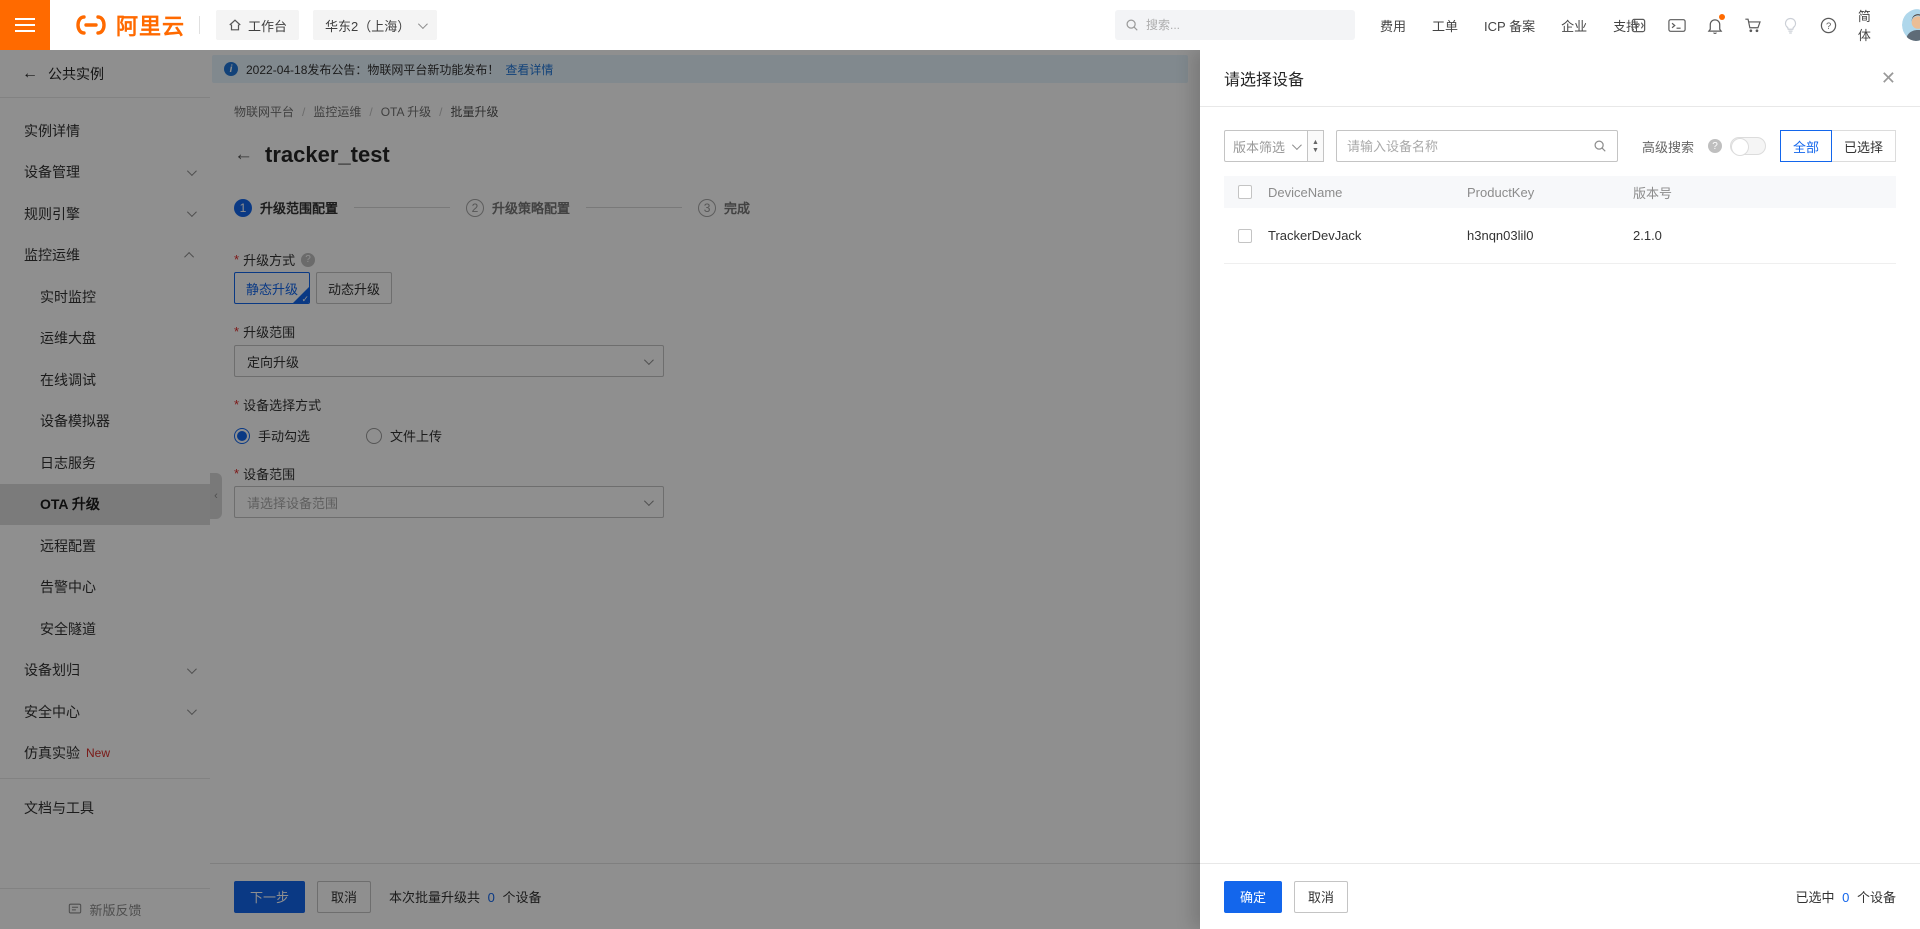 Image resolution: width=1920 pixels, height=929 pixels. I want to click on nav-enterprise: 企业, so click(1574, 25).